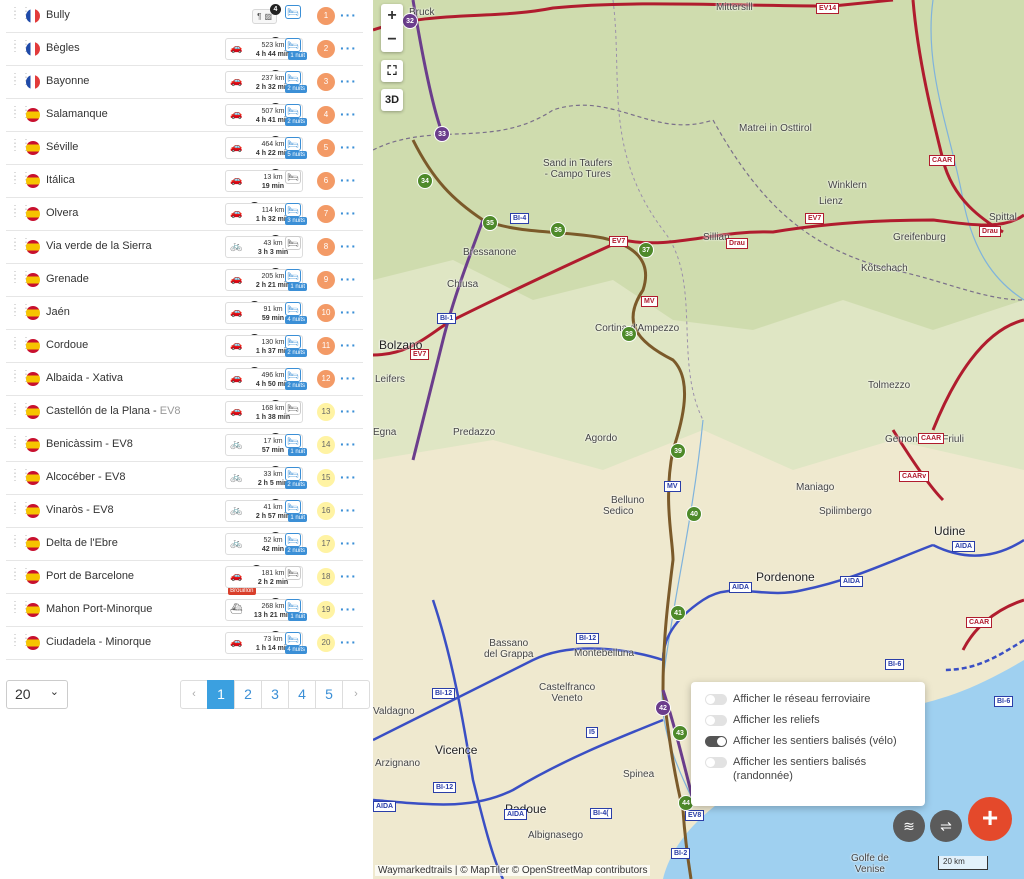 The height and width of the screenshot is (879, 1024). Describe the element at coordinates (67, 81) in the screenshot. I see `stage-name: Bayonne` at that location.